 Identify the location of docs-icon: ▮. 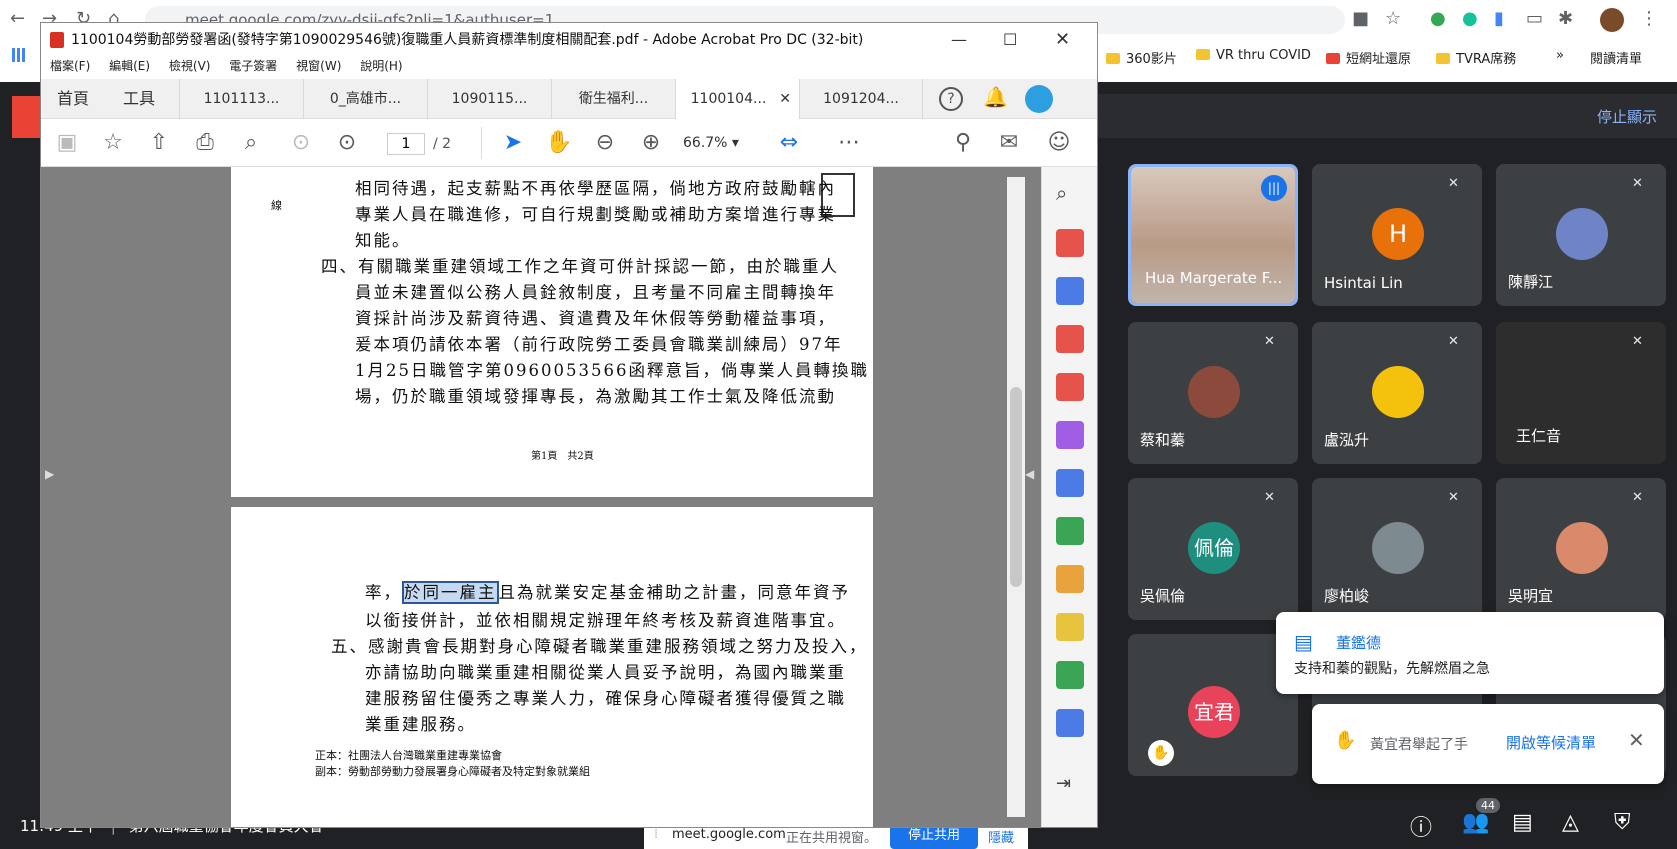
(1499, 18).